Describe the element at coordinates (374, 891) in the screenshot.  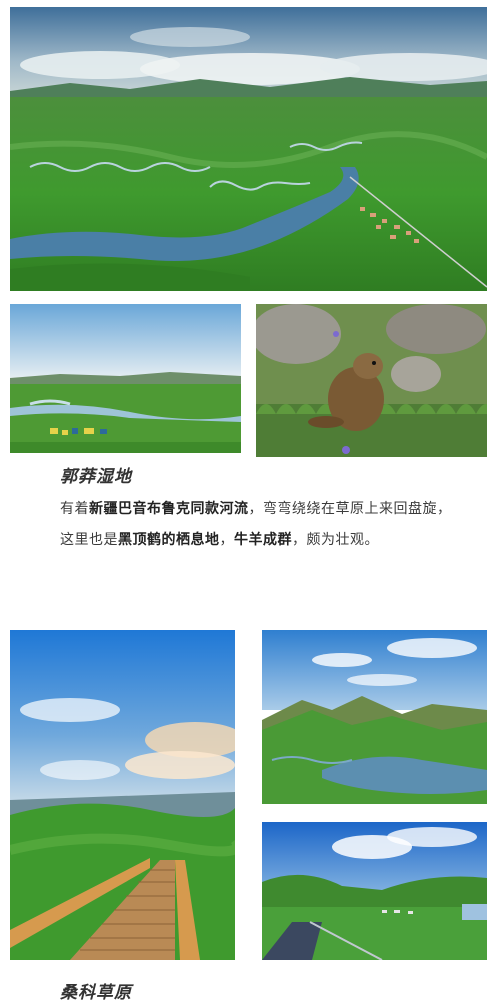
I see `road-grassland-photo` at that location.